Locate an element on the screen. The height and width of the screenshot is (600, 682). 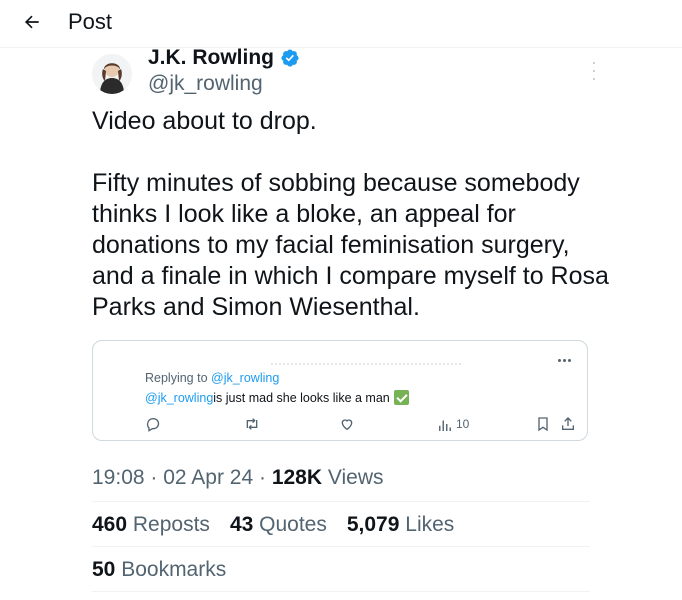
share-button is located at coordinates (568, 424).